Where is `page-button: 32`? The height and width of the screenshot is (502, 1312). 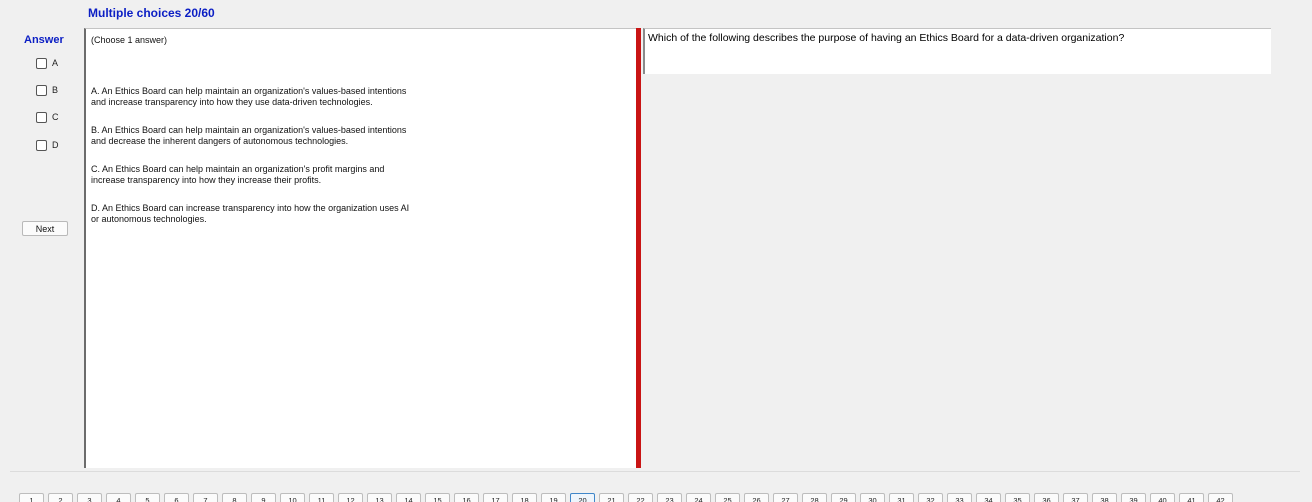
page-button: 32 is located at coordinates (930, 497).